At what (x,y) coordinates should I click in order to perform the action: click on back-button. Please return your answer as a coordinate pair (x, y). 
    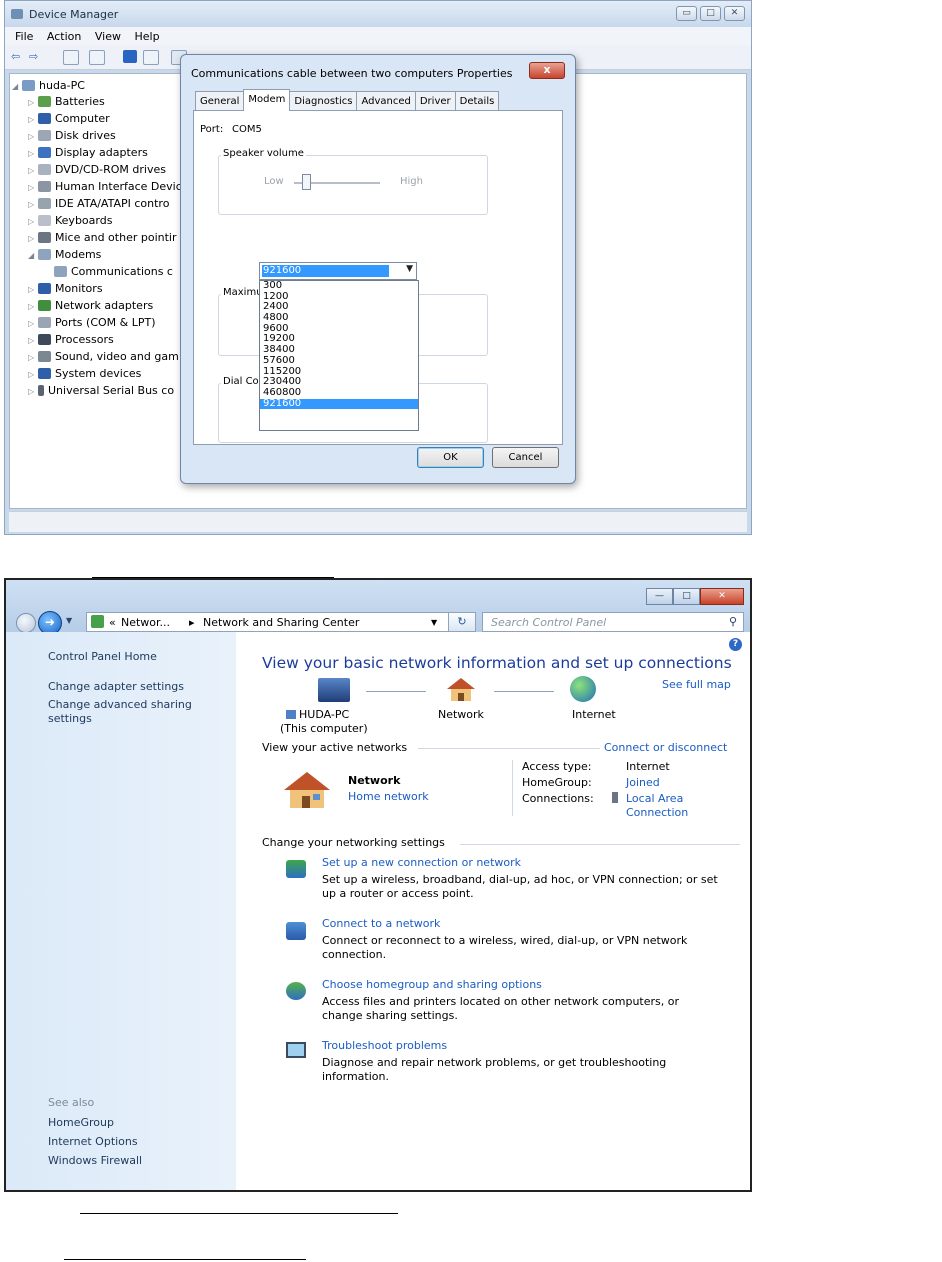
    Looking at the image, I should click on (26, 623).